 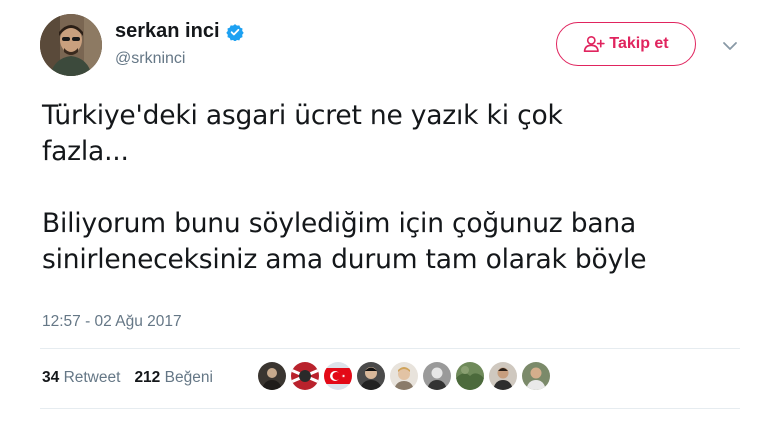 What do you see at coordinates (167, 31) in the screenshot?
I see `author-name: serkan inci` at bounding box center [167, 31].